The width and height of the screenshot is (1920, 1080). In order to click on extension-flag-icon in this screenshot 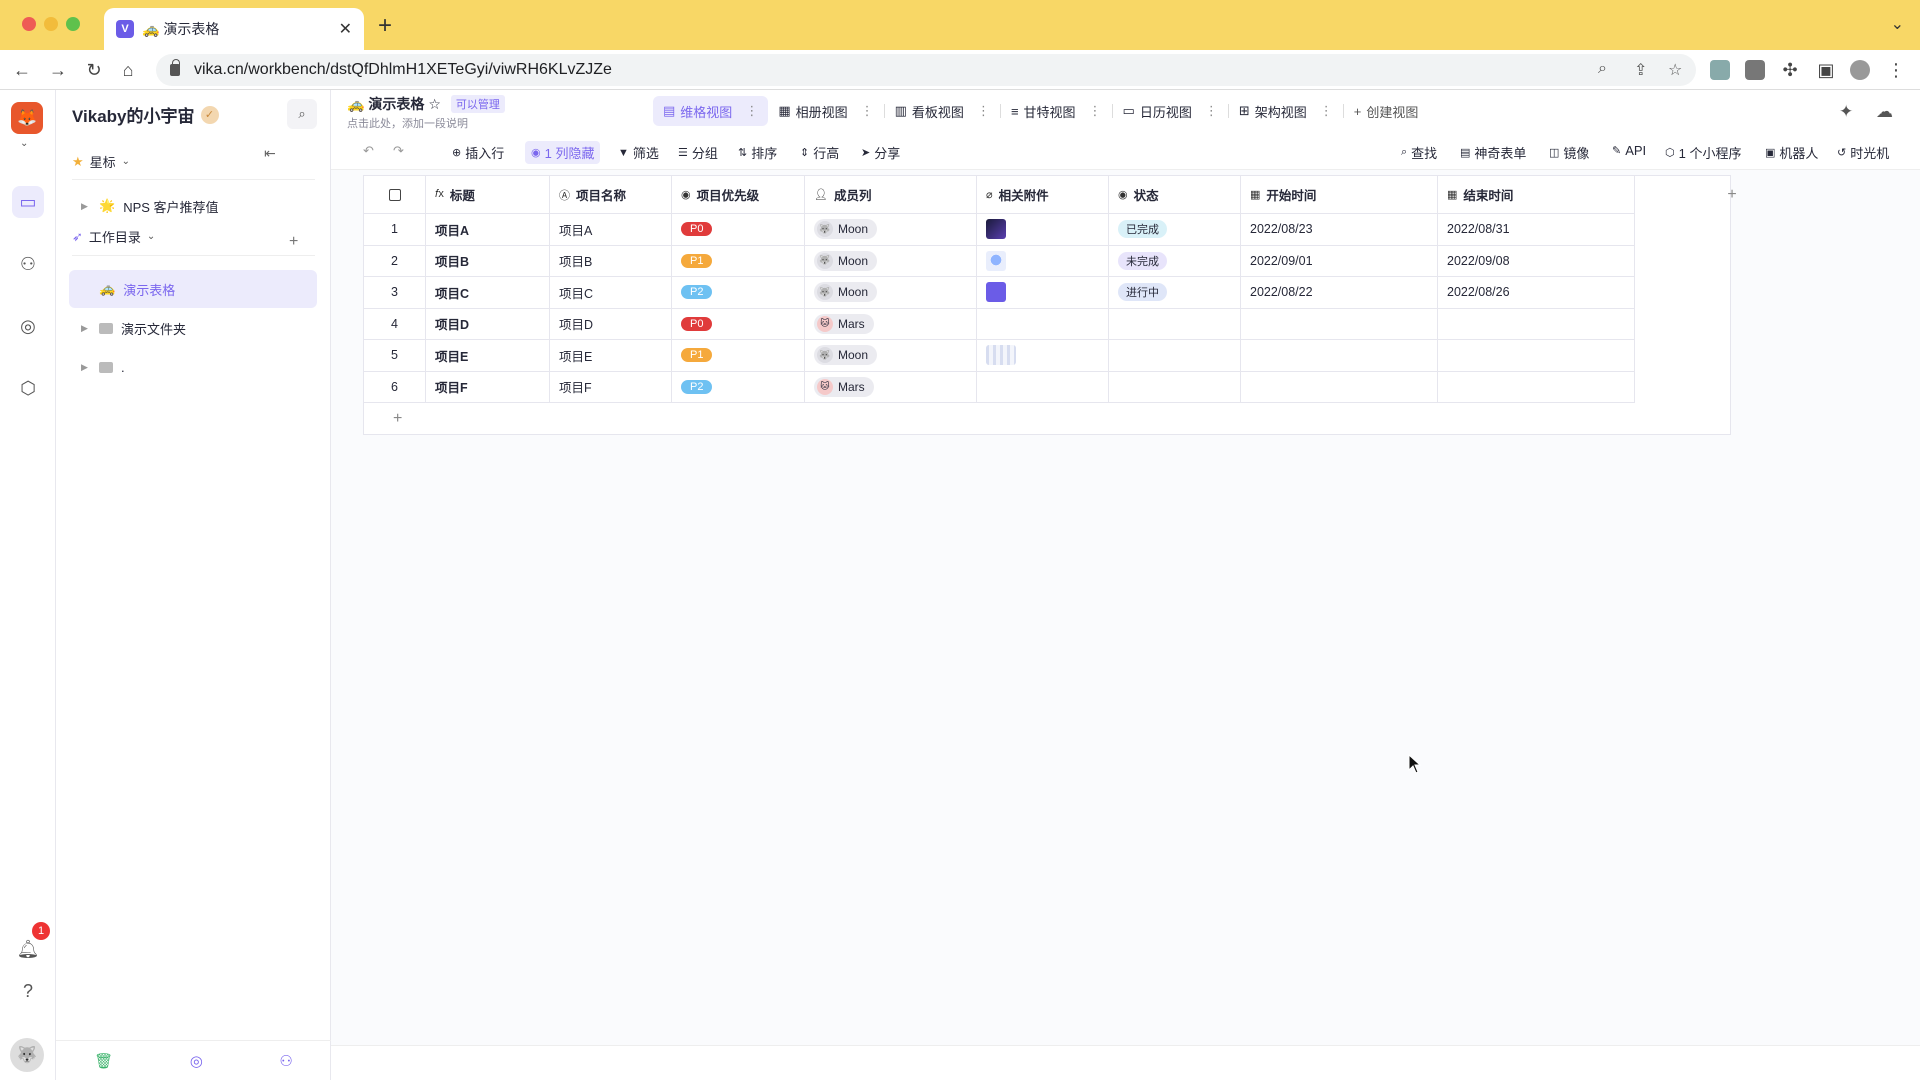, I will do `click(1755, 70)`.